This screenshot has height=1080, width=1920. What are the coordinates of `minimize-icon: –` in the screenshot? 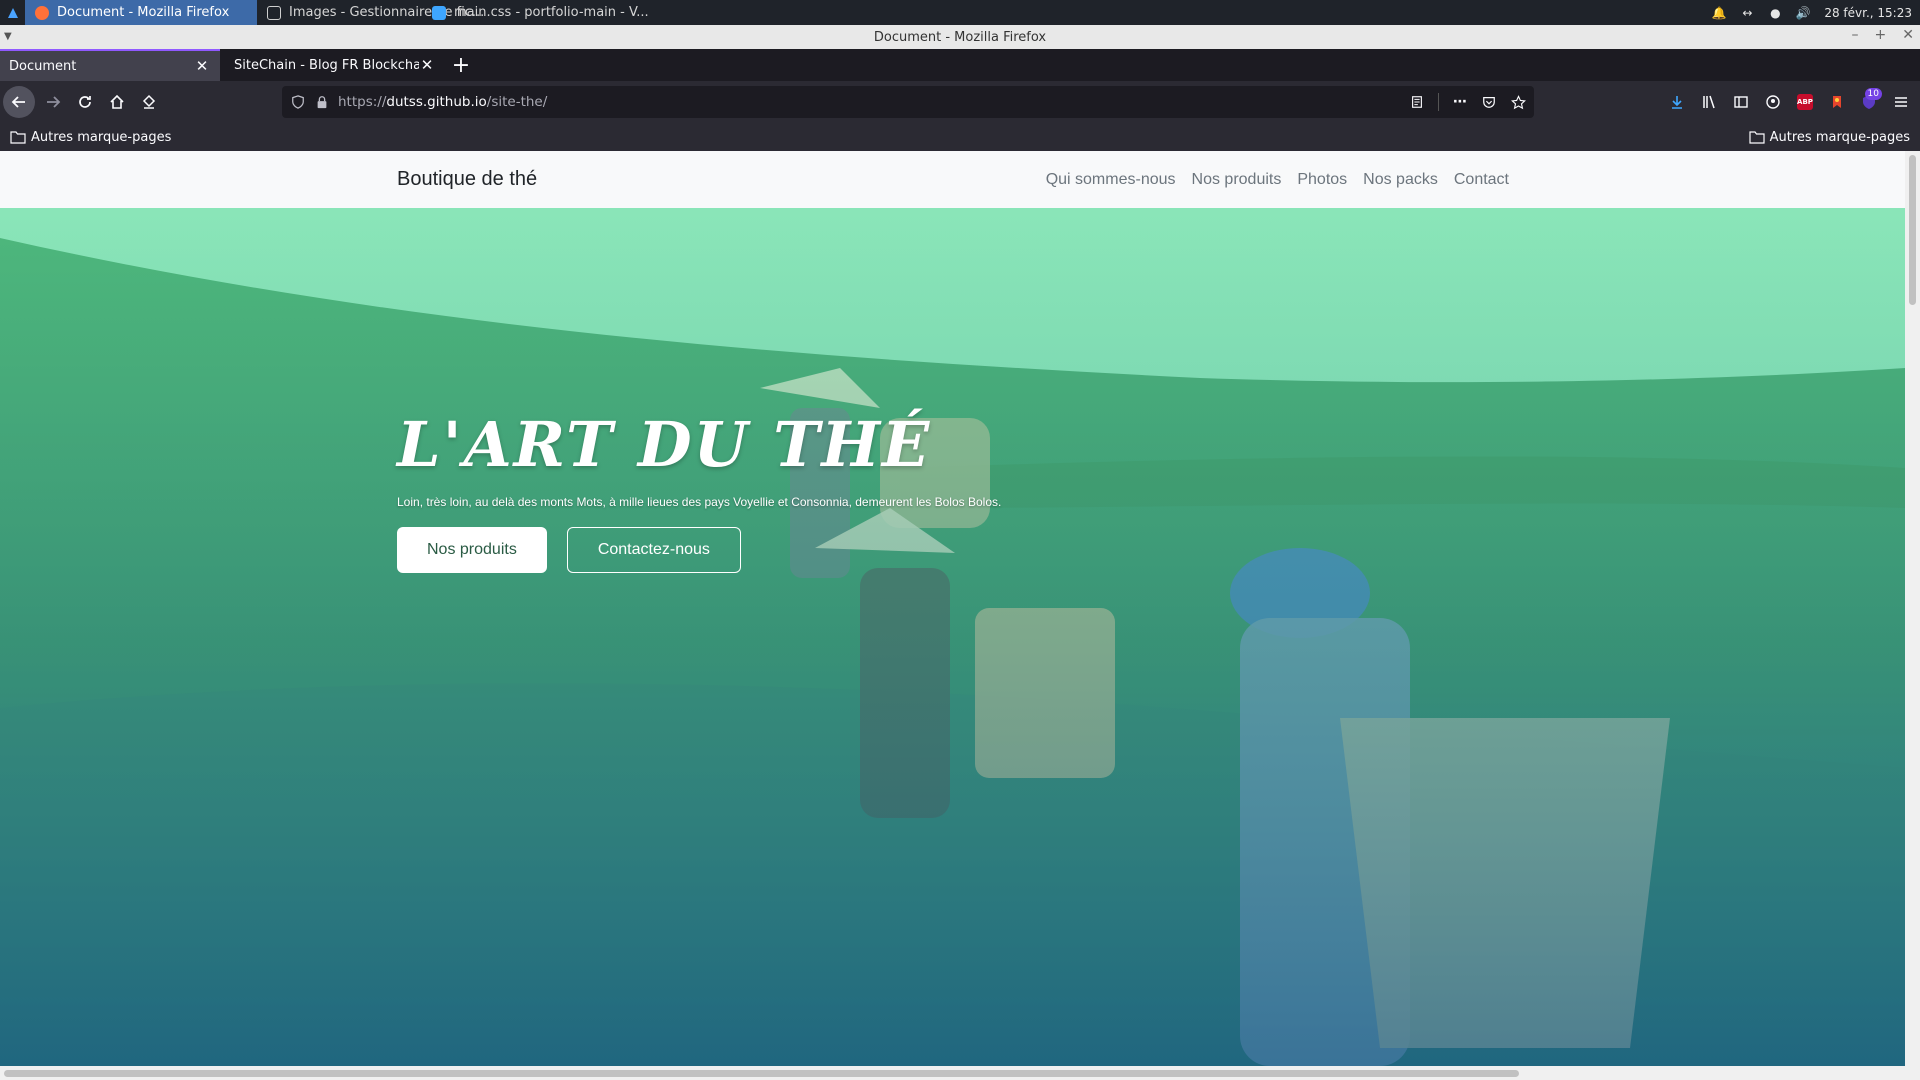 It's located at (1855, 35).